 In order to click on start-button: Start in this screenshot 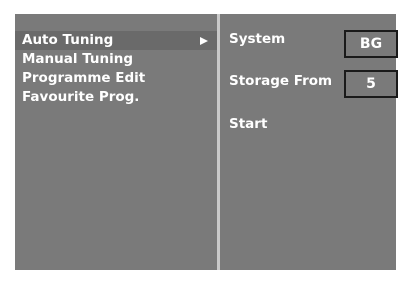, I will do `click(248, 124)`.